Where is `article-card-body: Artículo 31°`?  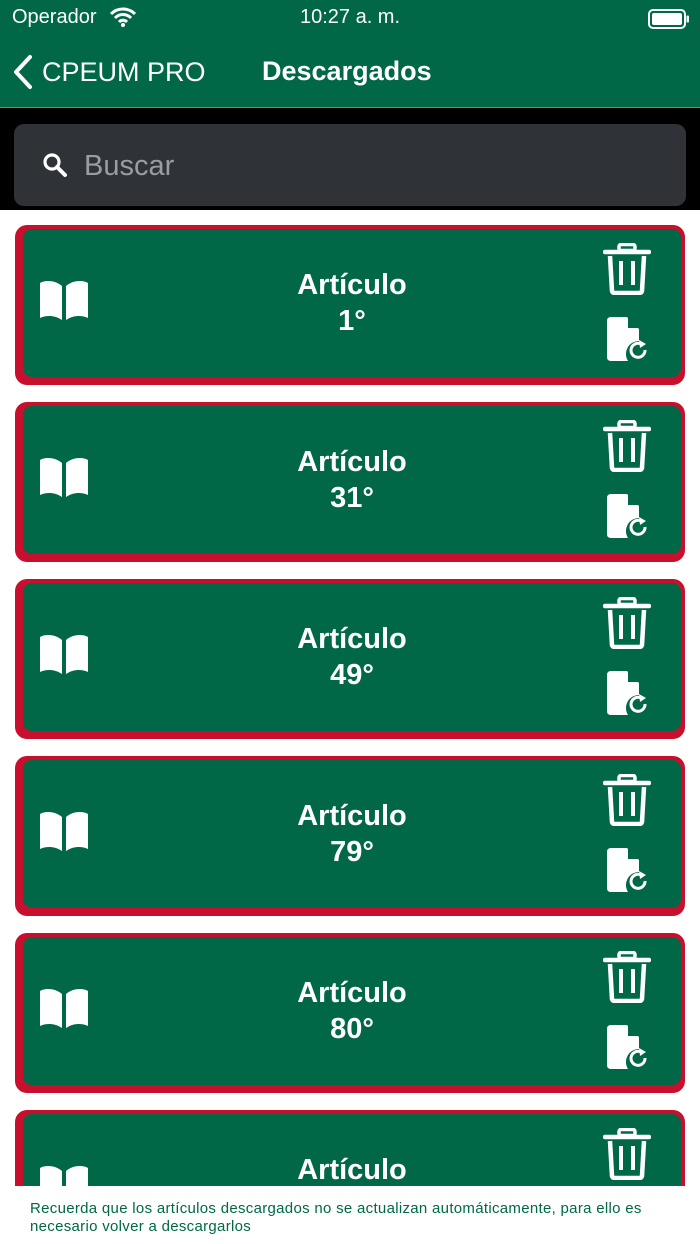
article-card-body: Artículo 31° is located at coordinates (352, 480).